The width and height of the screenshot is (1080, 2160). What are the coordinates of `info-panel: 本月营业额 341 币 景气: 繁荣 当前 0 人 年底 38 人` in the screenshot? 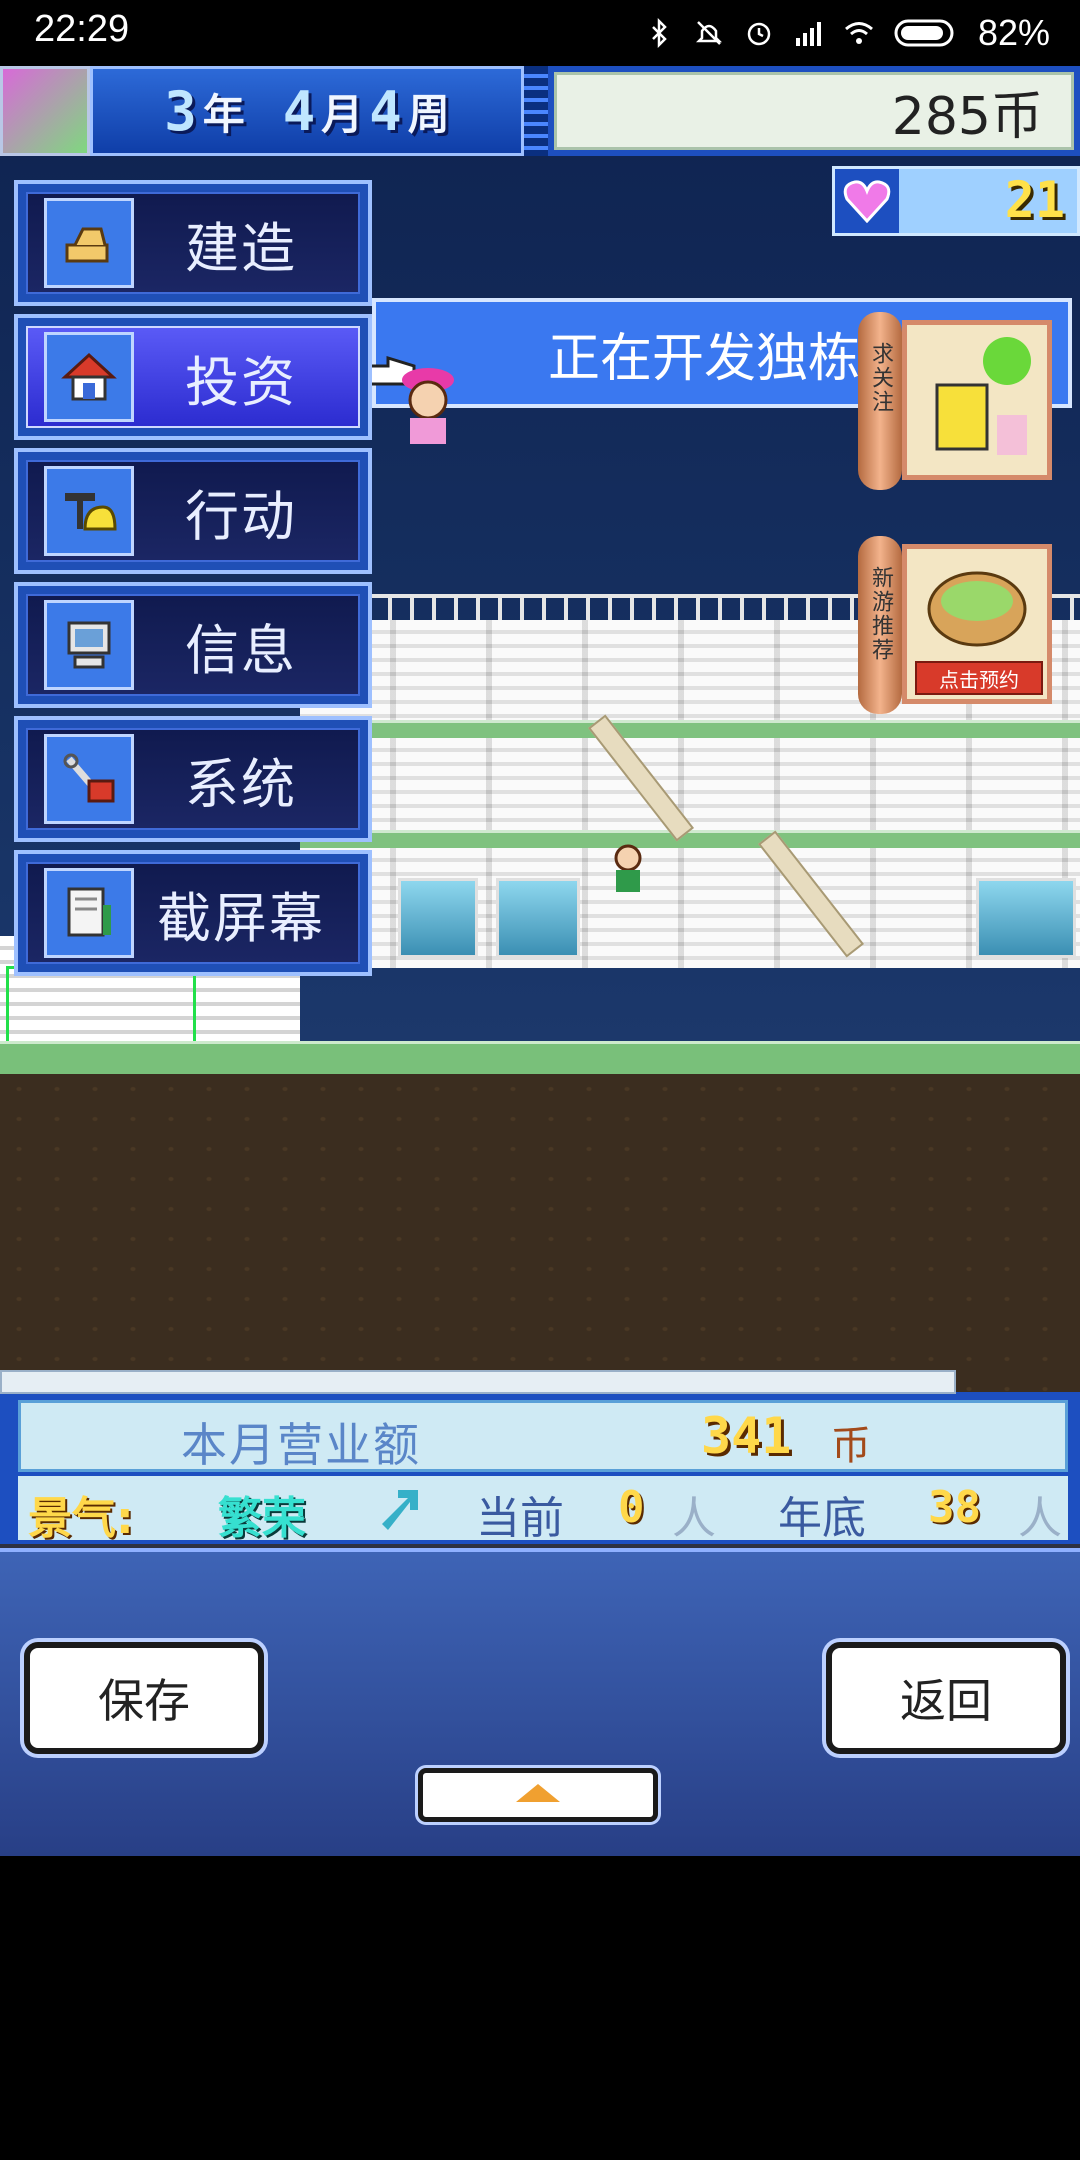 It's located at (540, 1457).